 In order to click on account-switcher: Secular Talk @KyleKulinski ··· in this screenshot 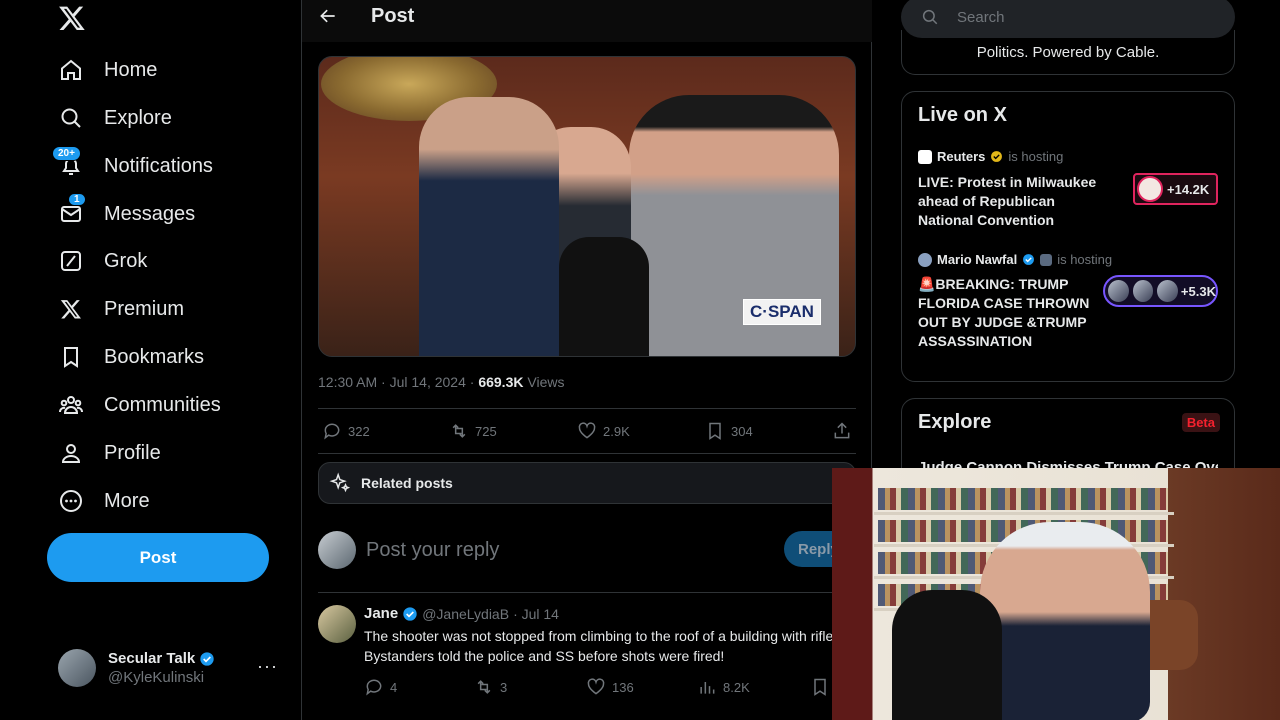, I will do `click(173, 668)`.